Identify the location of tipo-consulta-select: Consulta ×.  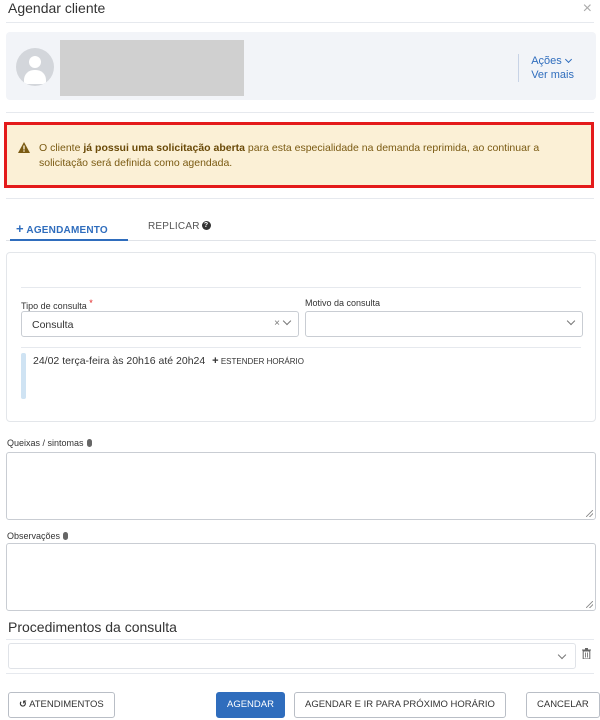
(160, 324).